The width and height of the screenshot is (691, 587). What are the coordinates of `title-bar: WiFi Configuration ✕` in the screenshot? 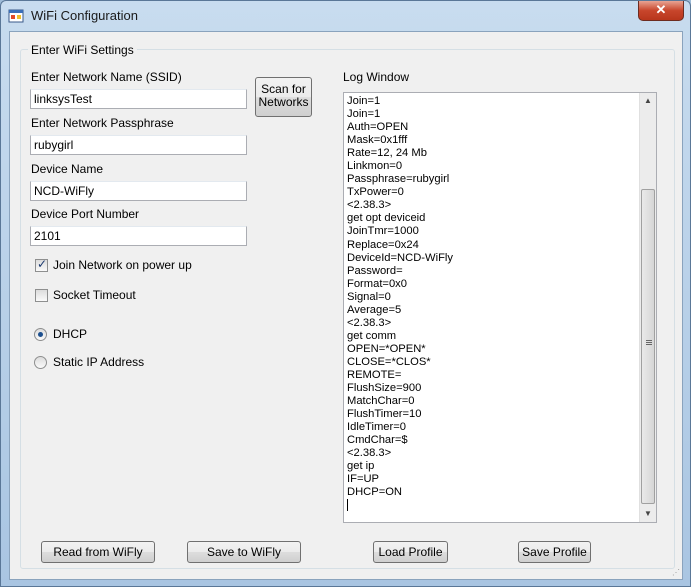 It's located at (345, 16).